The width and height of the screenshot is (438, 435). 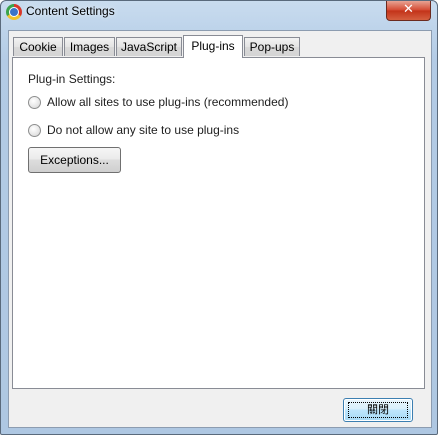 What do you see at coordinates (72, 79) in the screenshot?
I see `plug-in-settings-label: Plug-in Settings:` at bounding box center [72, 79].